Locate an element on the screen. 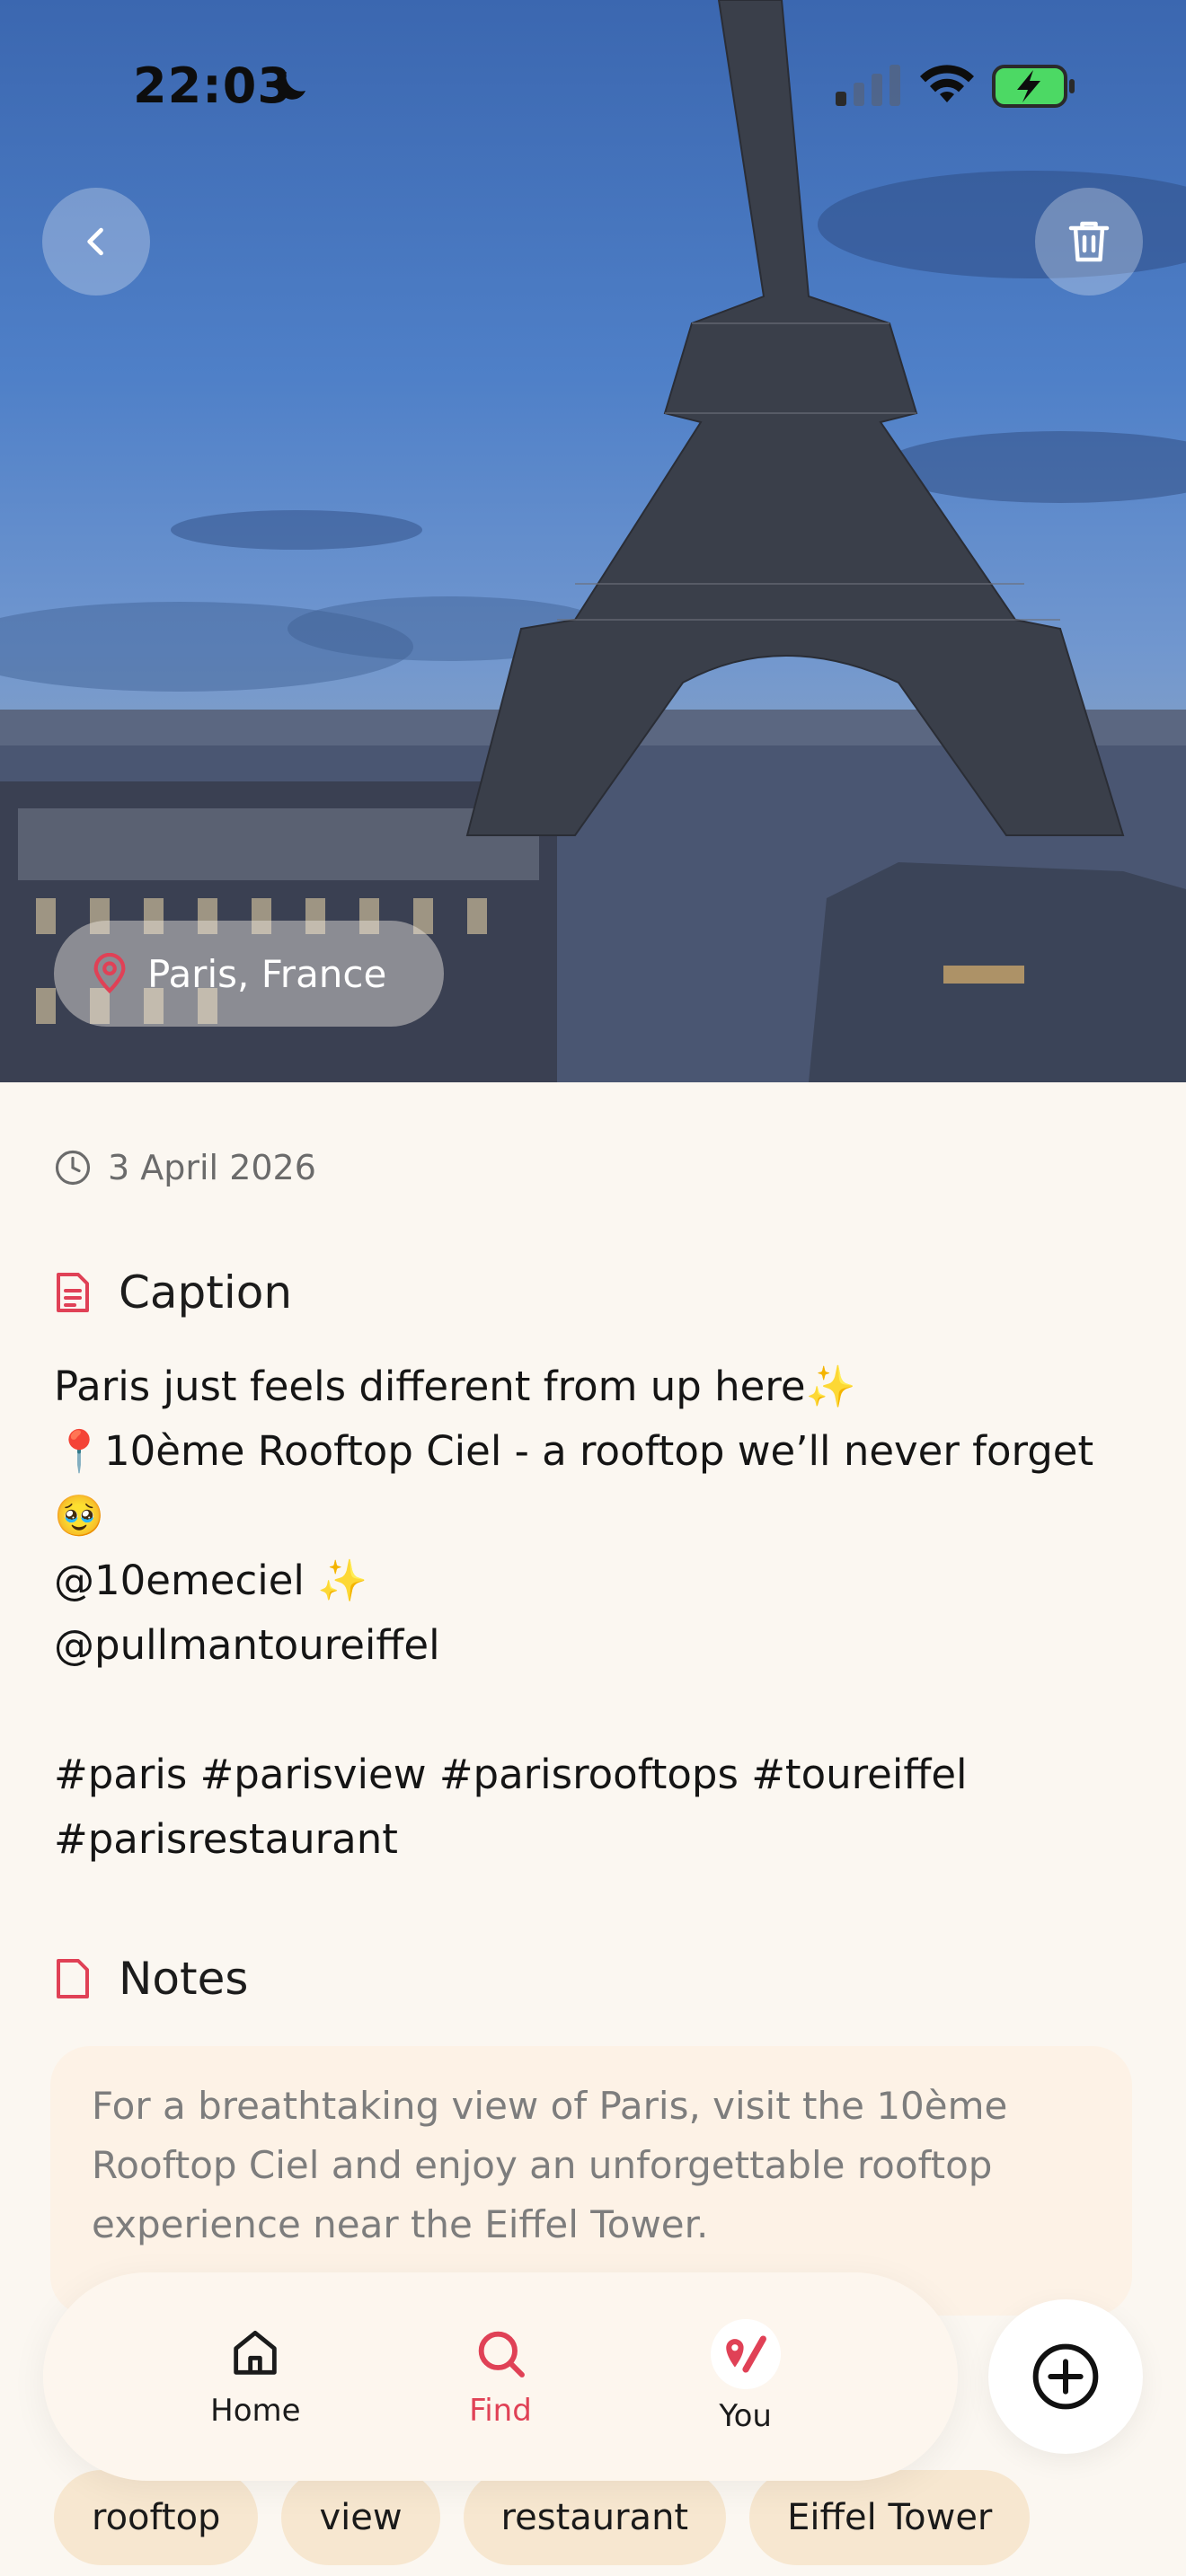  caption-line: Paris just feels different from up here✨ is located at coordinates (455, 1386).